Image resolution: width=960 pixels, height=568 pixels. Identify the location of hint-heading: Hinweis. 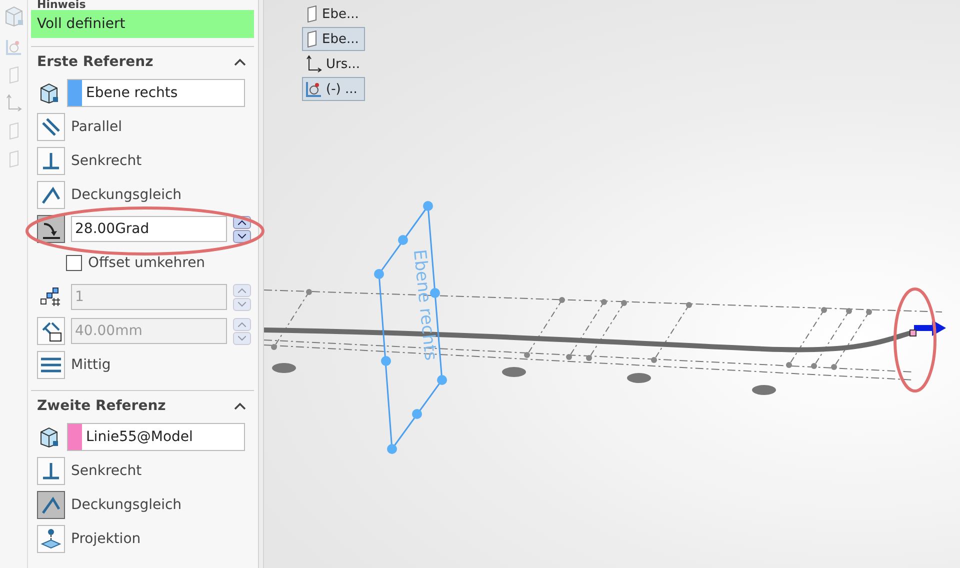
(61, 5).